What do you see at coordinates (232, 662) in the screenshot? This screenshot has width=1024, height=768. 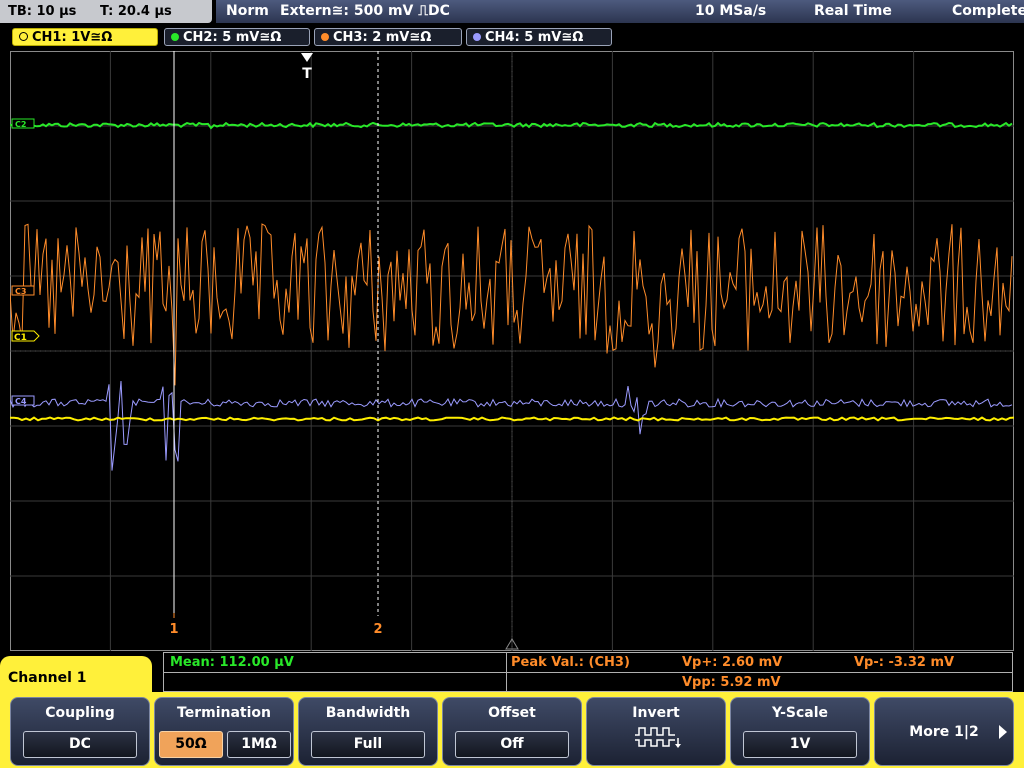 I see `mean-measurement: Mean: 112.00 µV` at bounding box center [232, 662].